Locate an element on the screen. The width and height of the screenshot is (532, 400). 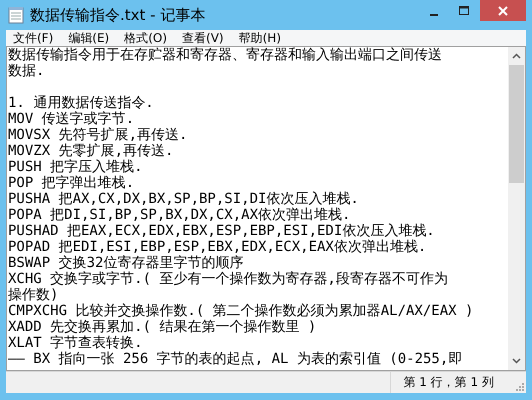
maximize-icon is located at coordinates (464, 11).